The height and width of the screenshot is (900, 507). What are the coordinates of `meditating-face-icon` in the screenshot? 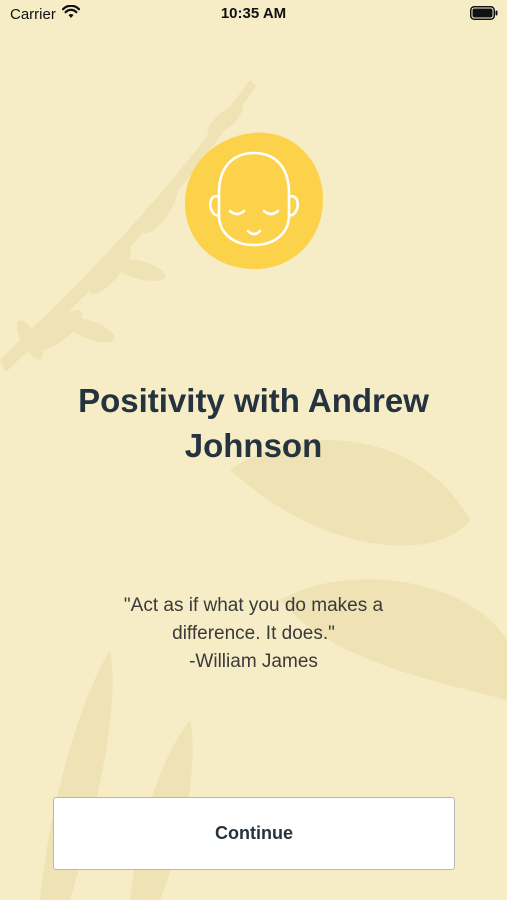 It's located at (254, 202).